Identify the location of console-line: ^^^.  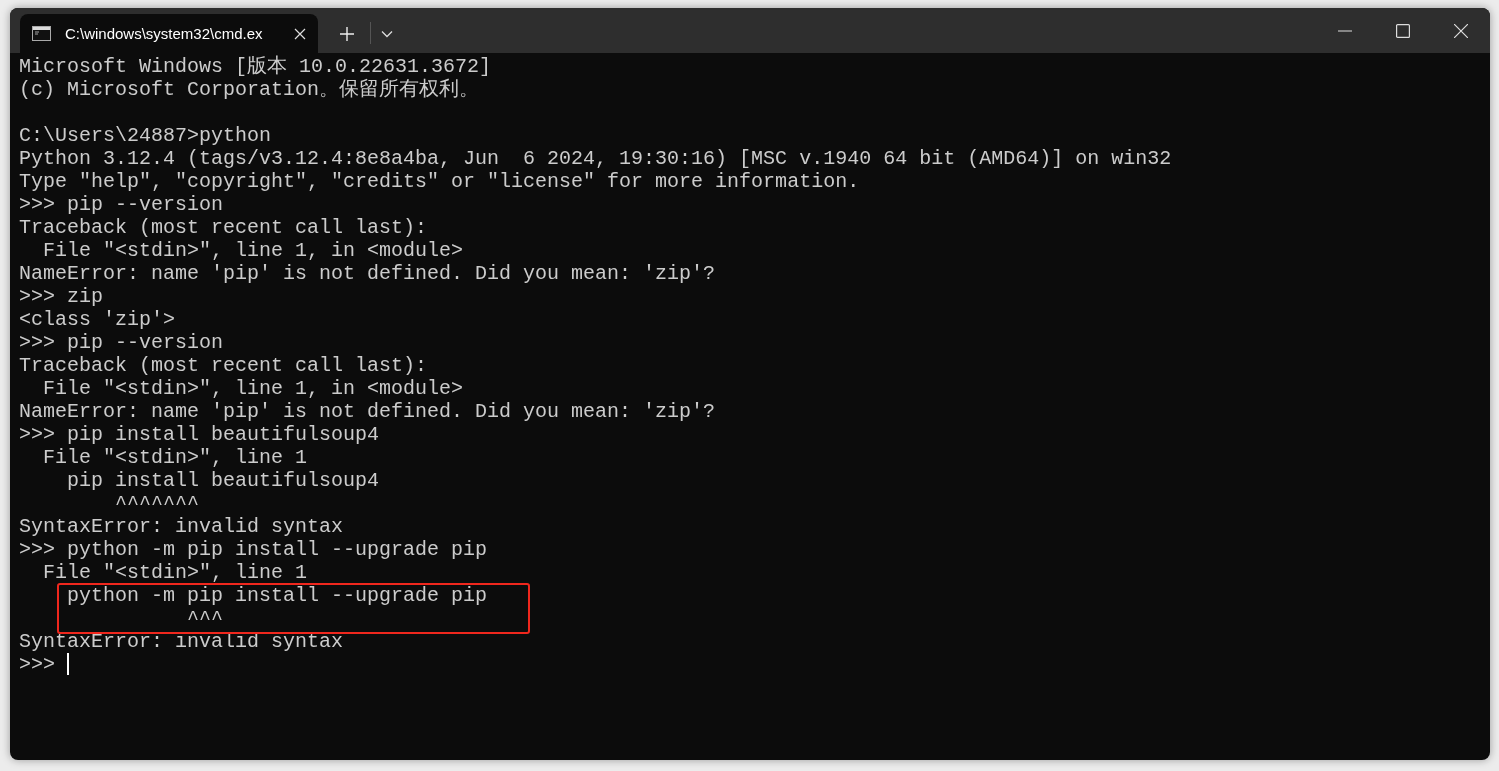
(205, 618).